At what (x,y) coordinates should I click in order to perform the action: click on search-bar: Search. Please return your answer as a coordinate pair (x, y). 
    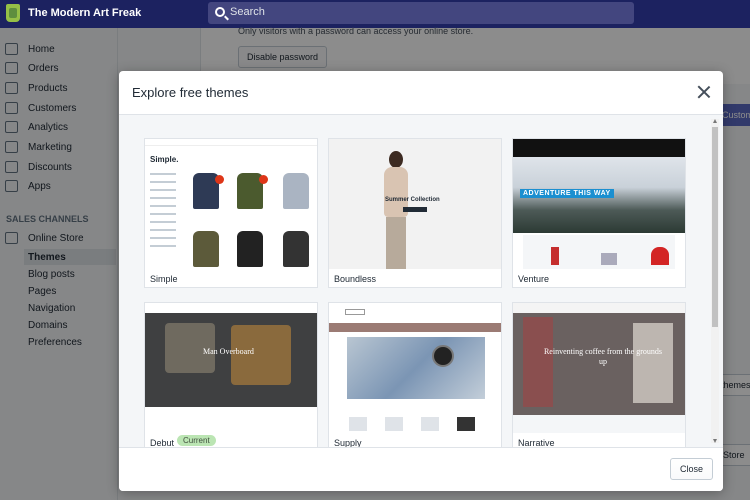
    Looking at the image, I should click on (421, 13).